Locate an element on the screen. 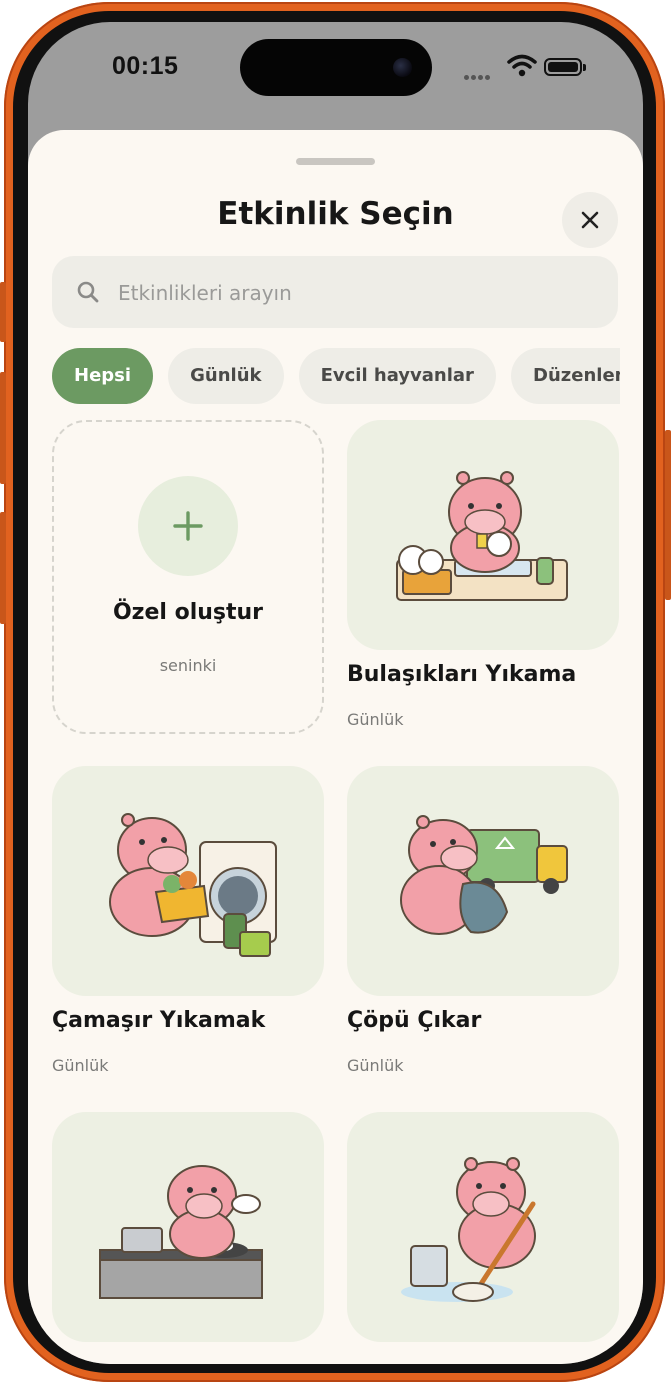 This screenshot has width=671, height=1386. search-bar is located at coordinates (335, 293).